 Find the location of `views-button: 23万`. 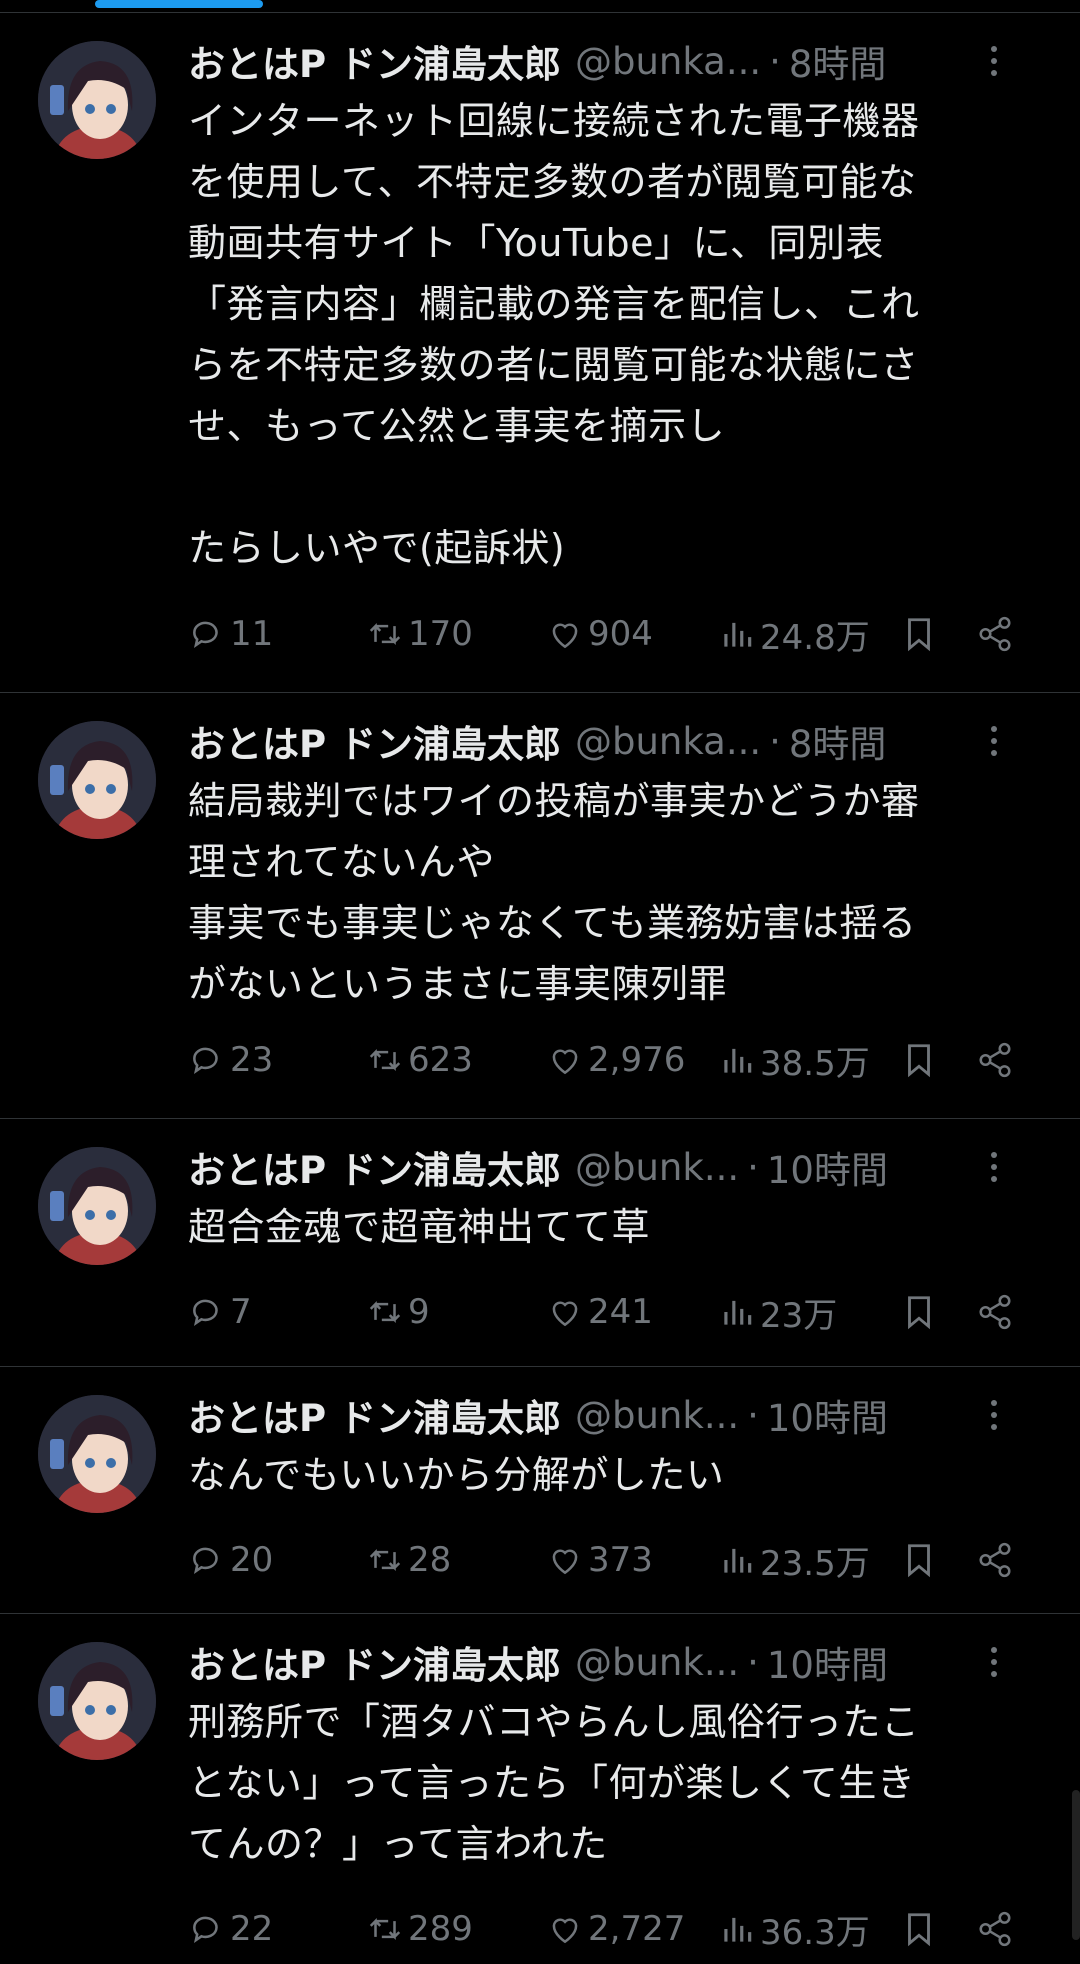

views-button: 23万 is located at coordinates (777, 1312).